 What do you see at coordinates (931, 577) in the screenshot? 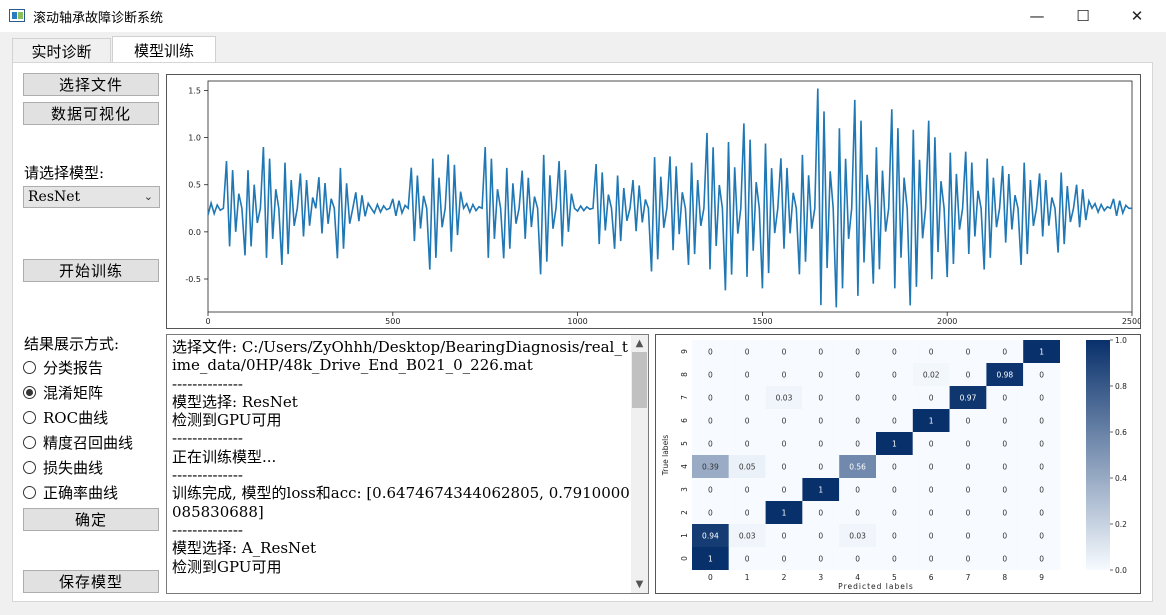
I see `x-tick-label: 6` at bounding box center [931, 577].